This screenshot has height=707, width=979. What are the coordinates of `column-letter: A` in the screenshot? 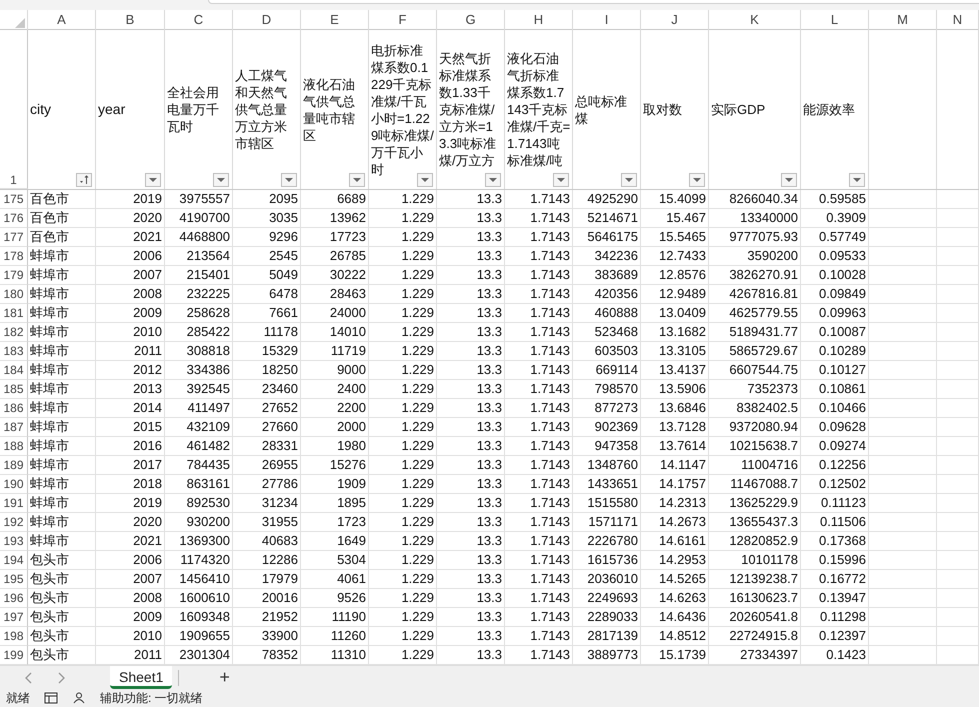 It's located at (62, 20).